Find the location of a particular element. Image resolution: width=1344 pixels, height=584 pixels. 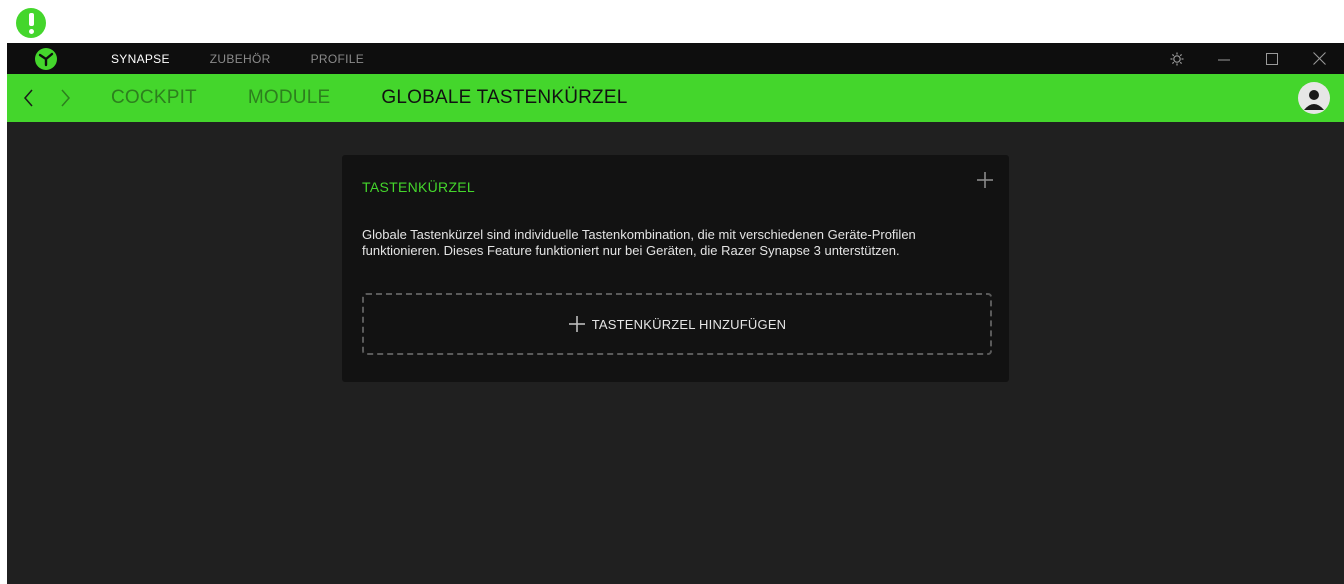

tab-module: MODULE is located at coordinates (289, 98).